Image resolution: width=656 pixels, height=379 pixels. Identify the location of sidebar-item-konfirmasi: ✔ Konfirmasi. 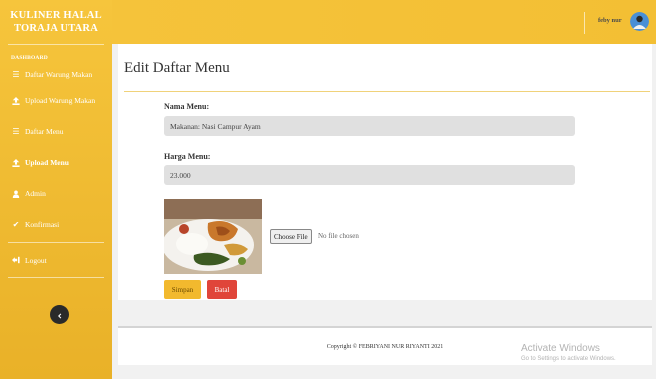
(56, 224).